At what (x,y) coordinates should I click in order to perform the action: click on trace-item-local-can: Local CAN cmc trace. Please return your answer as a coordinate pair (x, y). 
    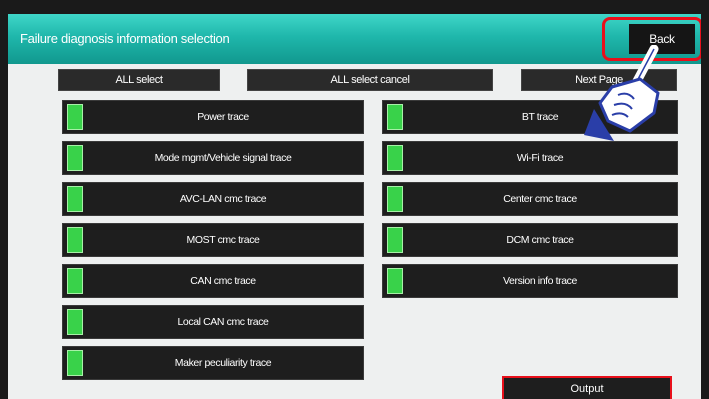
    Looking at the image, I should click on (213, 322).